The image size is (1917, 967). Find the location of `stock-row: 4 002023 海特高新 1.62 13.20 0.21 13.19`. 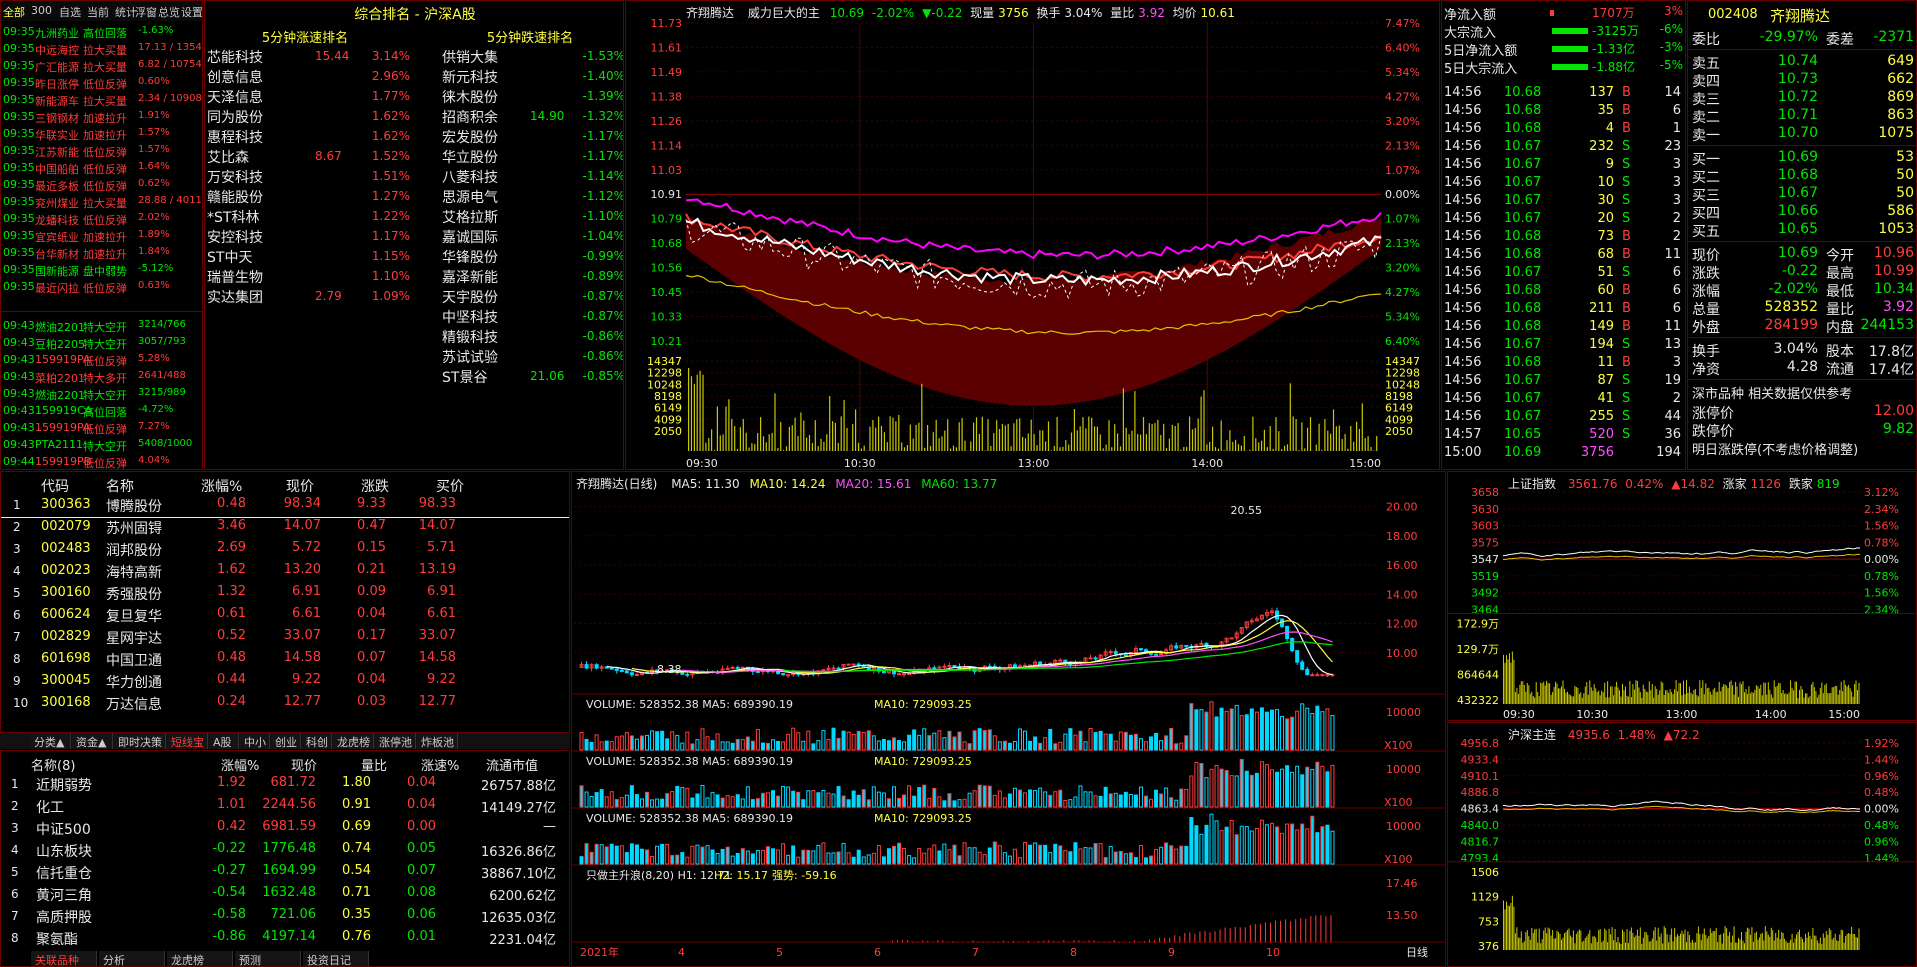

stock-row: 4 002023 海特高新 1.62 13.20 0.21 13.19 is located at coordinates (285, 573).